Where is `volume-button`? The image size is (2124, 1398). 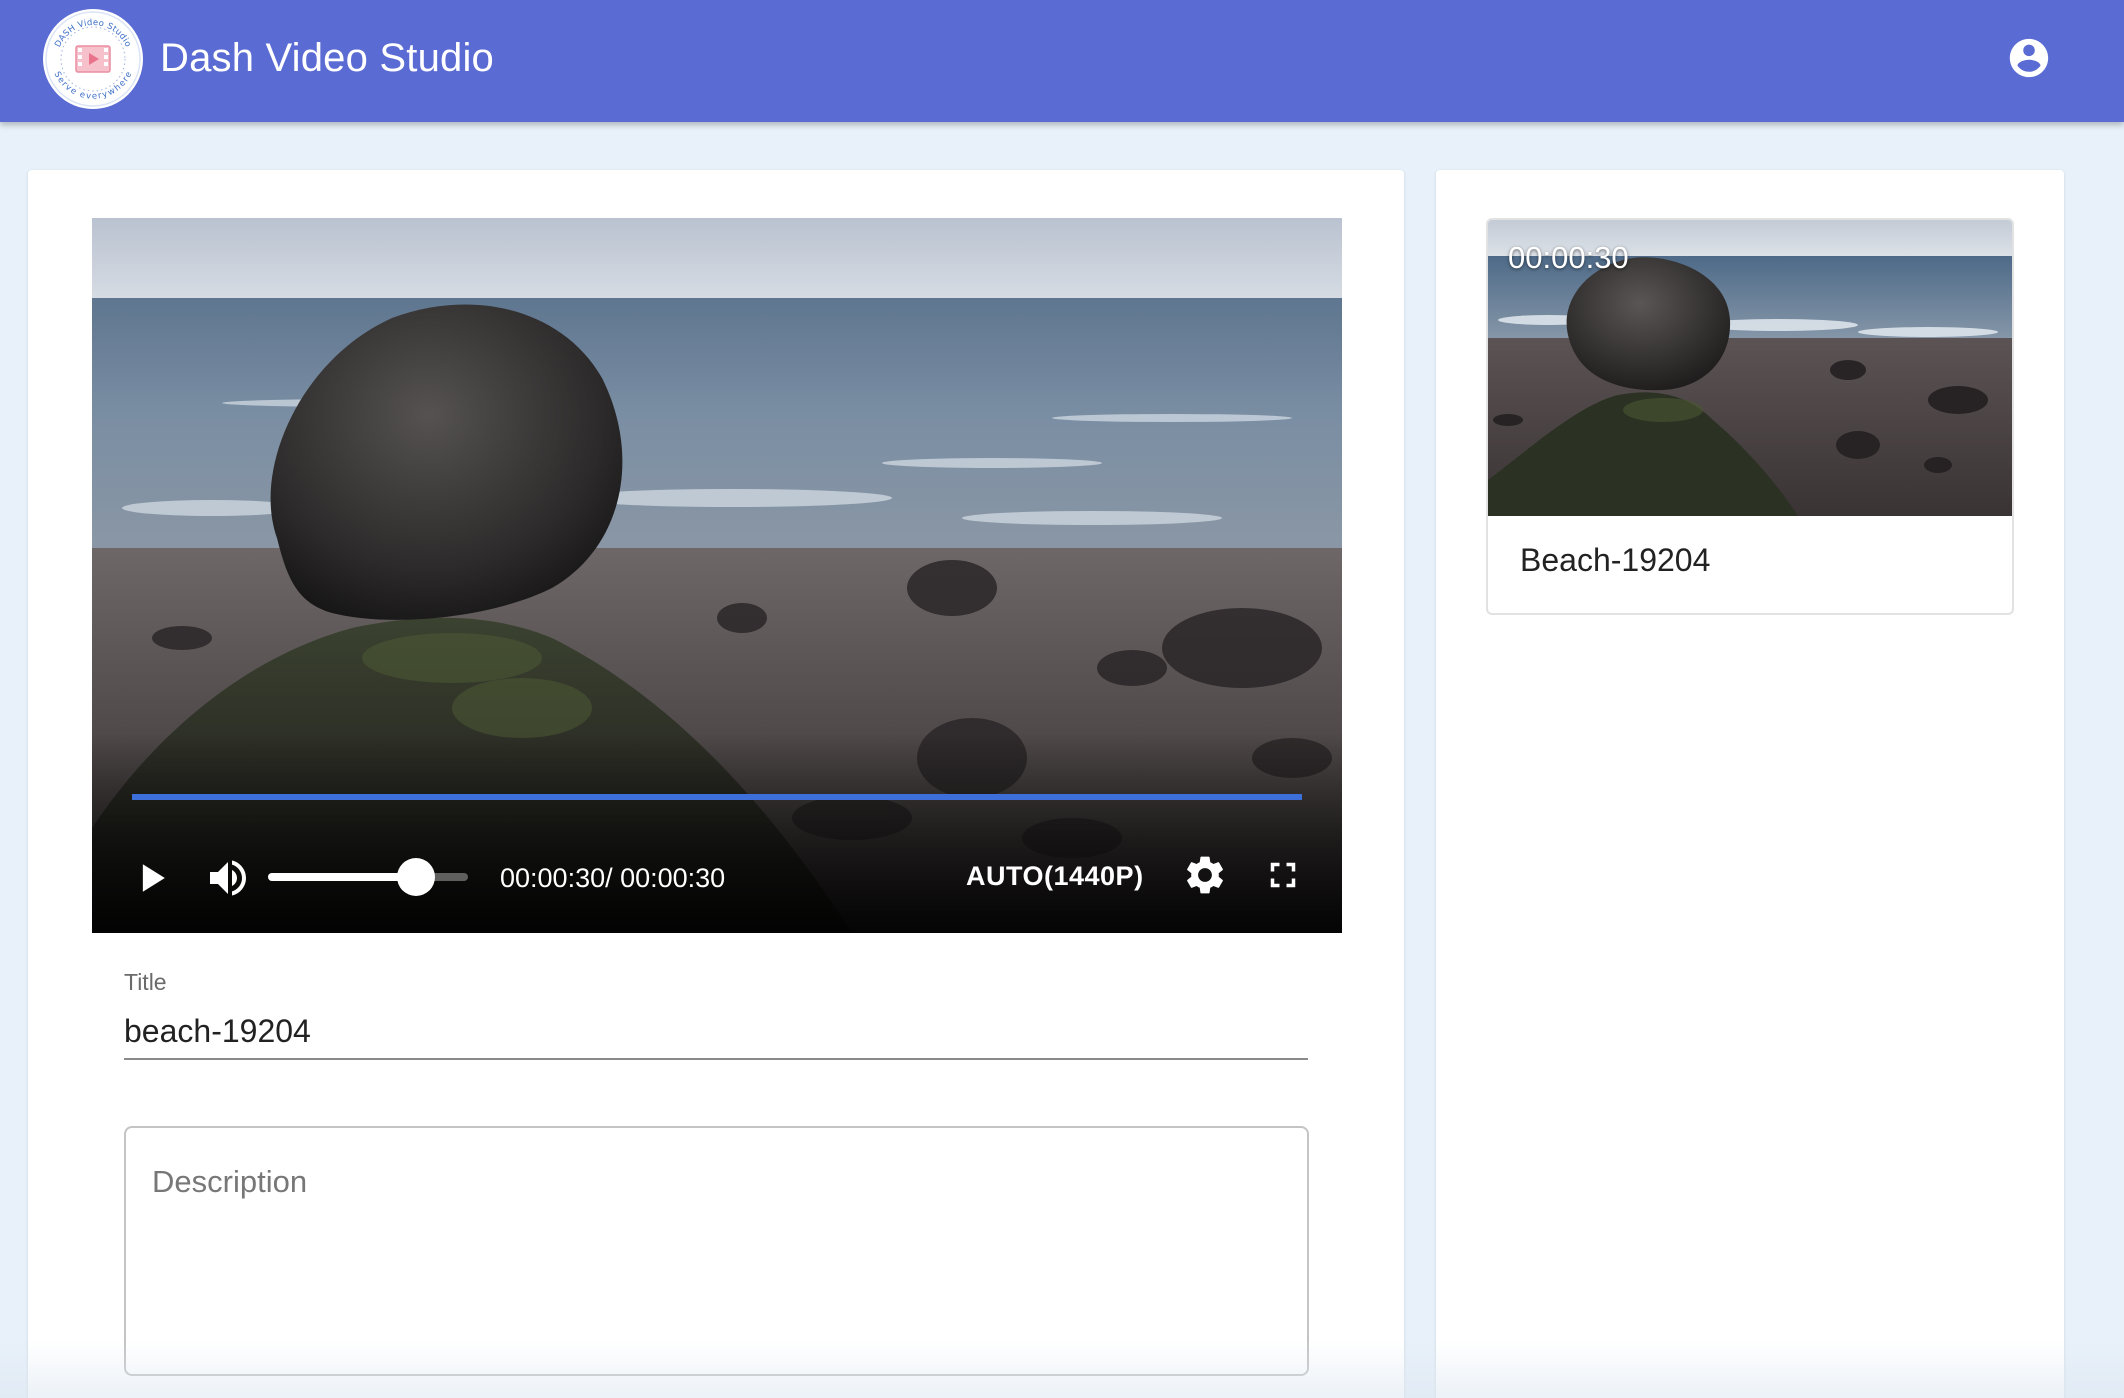 volume-button is located at coordinates (228, 878).